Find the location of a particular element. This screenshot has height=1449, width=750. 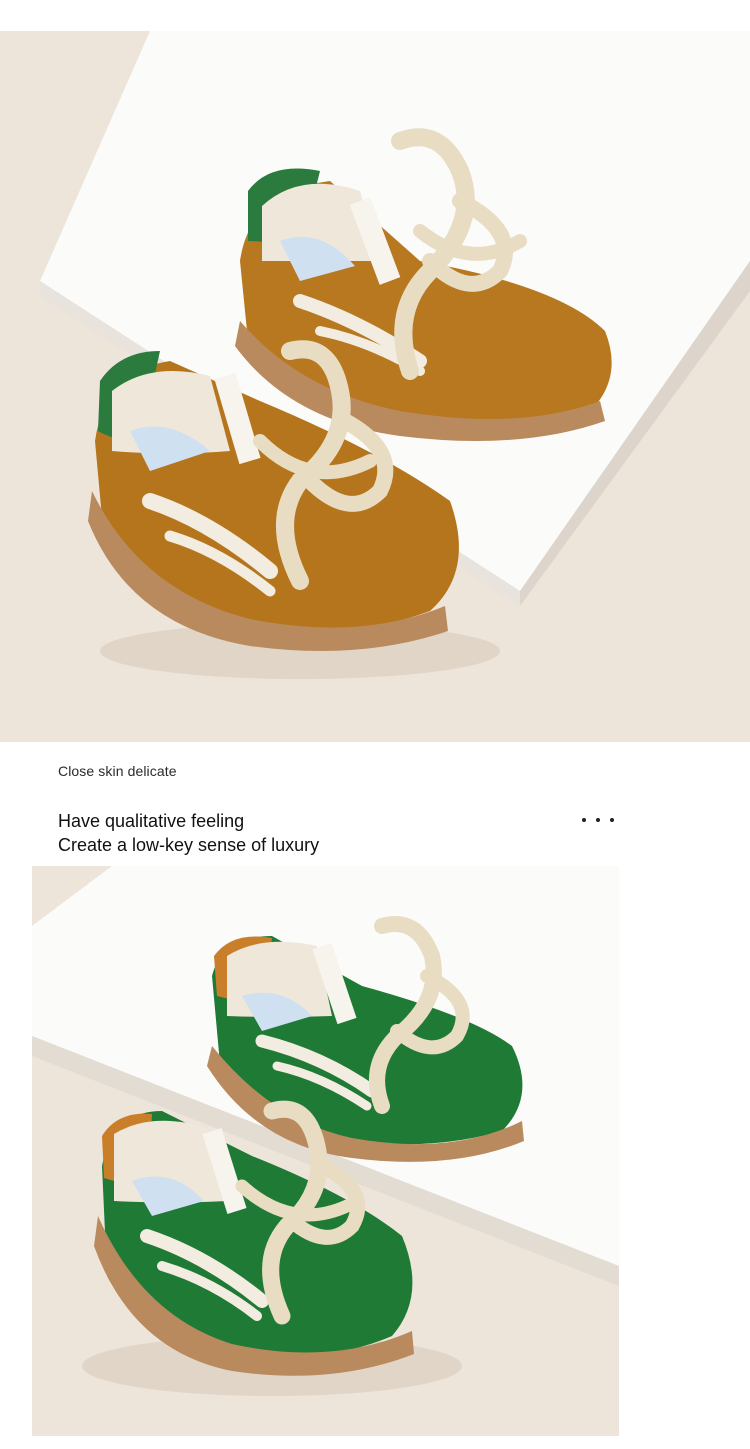

heading-line-2: Create a low-key sense of luxury is located at coordinates (189, 845).